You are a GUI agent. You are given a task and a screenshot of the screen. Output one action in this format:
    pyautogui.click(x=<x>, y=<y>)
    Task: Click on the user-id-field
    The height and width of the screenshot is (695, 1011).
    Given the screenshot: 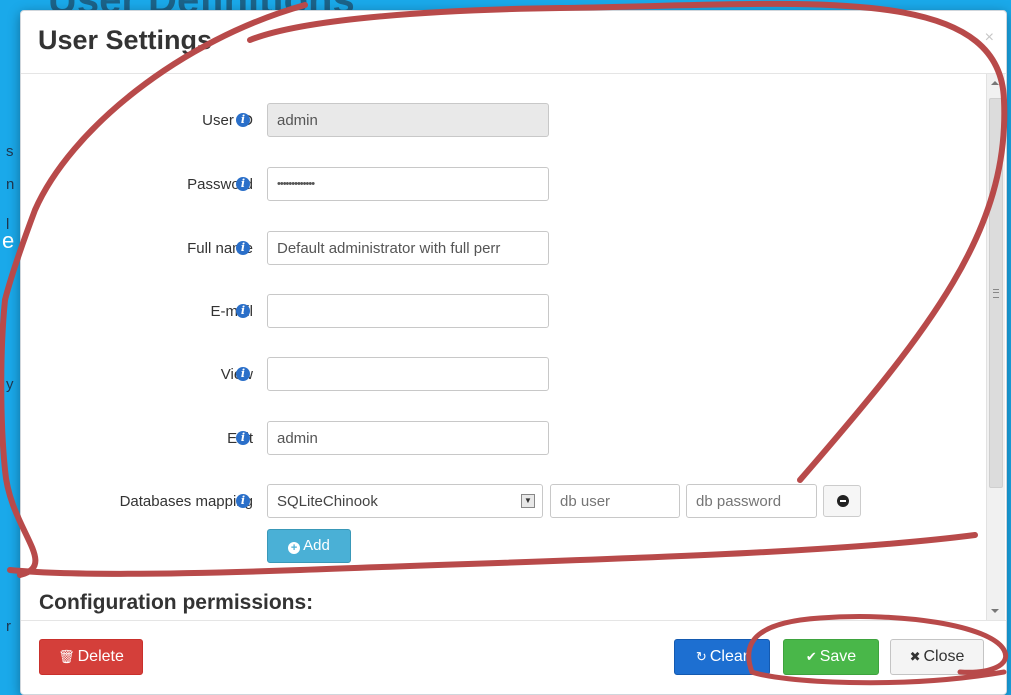 What is the action you would take?
    pyautogui.click(x=408, y=120)
    